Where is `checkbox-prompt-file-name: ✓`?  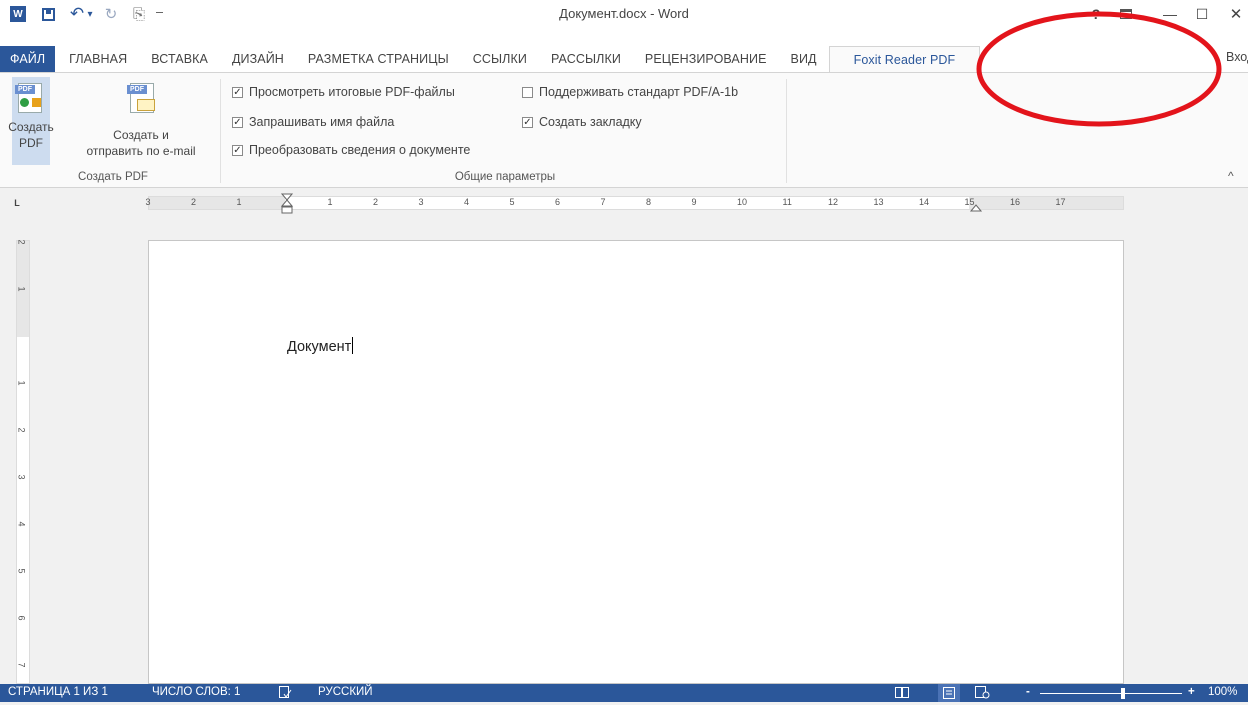
checkbox-prompt-file-name: ✓ is located at coordinates (237, 122).